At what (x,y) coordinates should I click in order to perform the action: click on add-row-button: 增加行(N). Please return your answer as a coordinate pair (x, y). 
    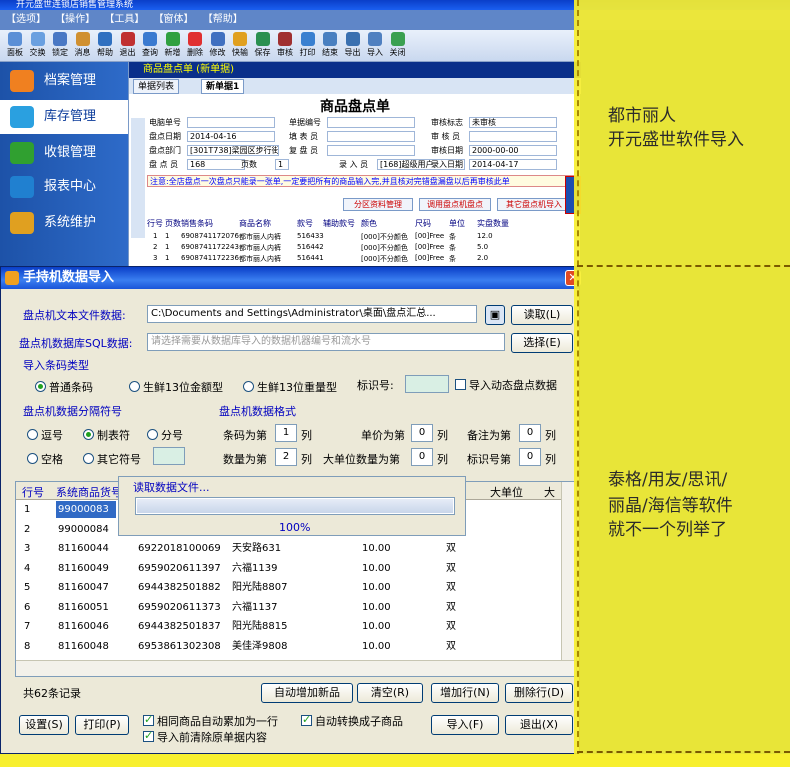
    Looking at the image, I should click on (465, 693).